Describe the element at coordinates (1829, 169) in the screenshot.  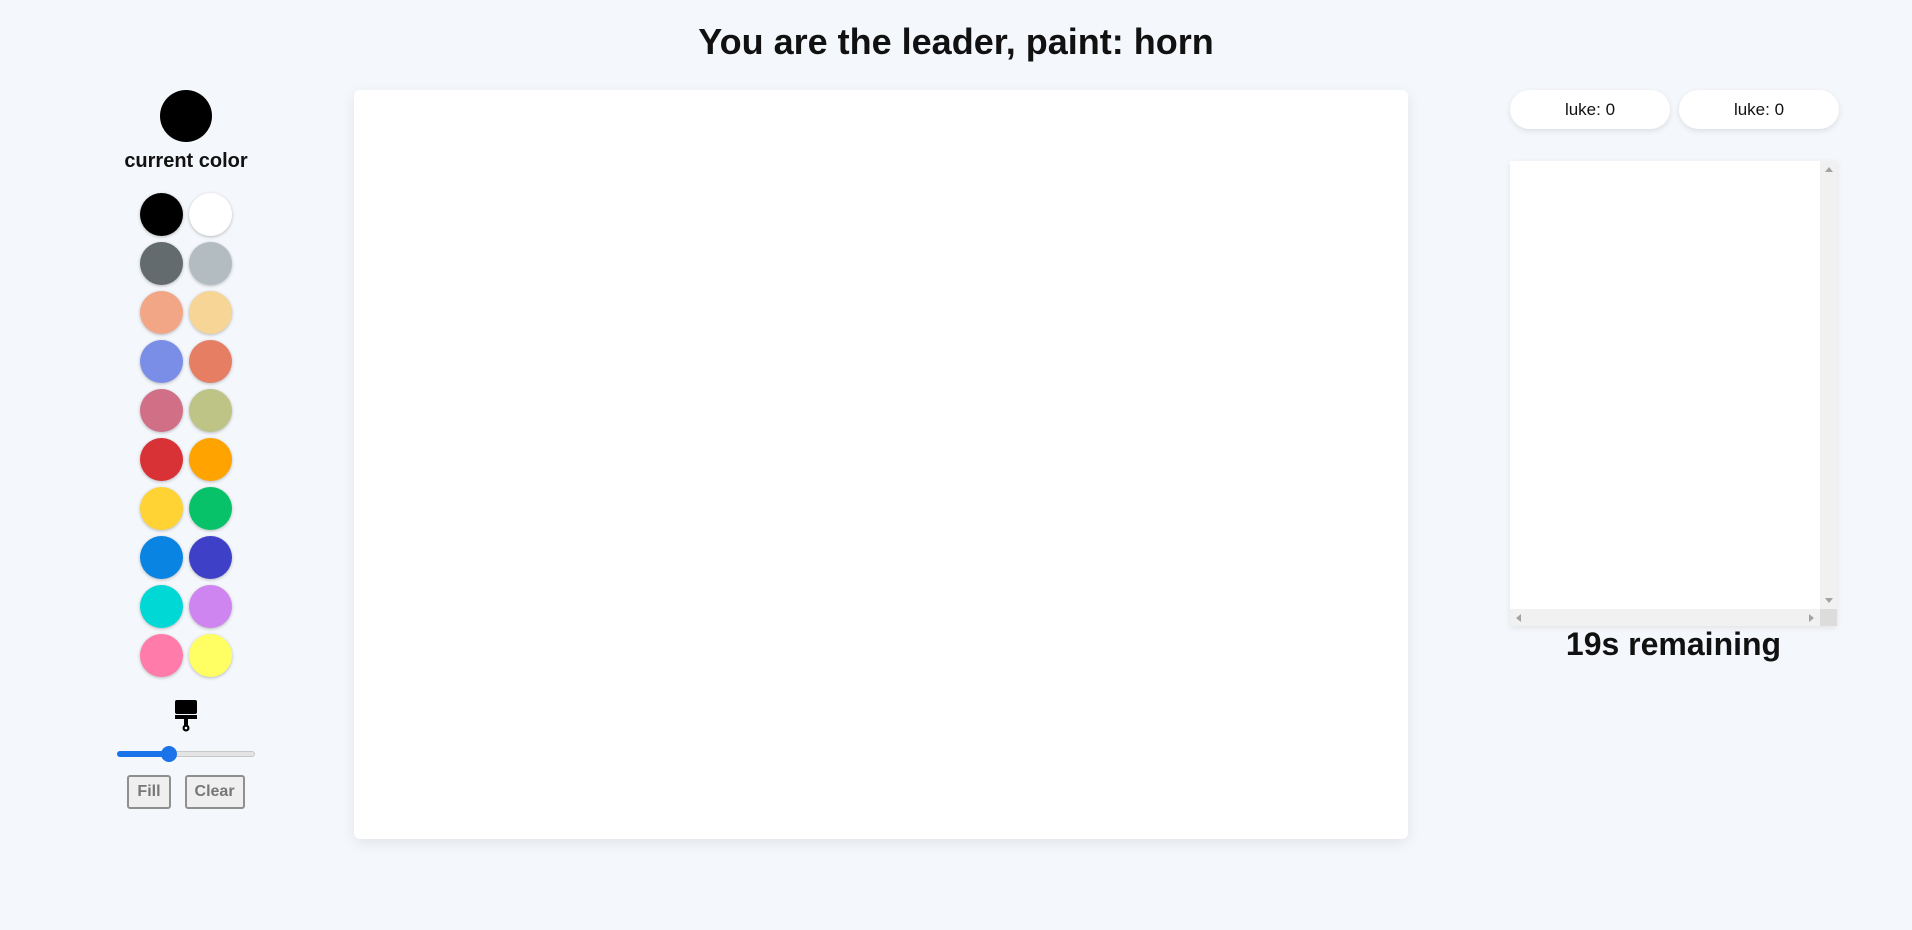
I see `scroll-up-icon` at that location.